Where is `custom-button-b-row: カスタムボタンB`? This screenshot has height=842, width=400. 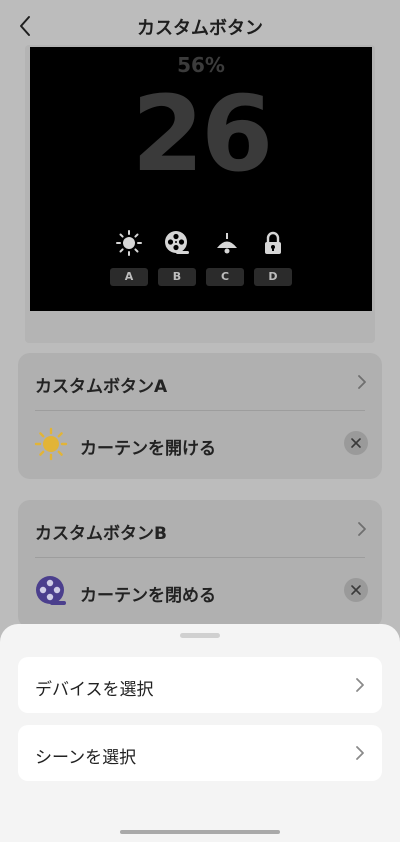 custom-button-b-row: カスタムボタンB is located at coordinates (200, 529).